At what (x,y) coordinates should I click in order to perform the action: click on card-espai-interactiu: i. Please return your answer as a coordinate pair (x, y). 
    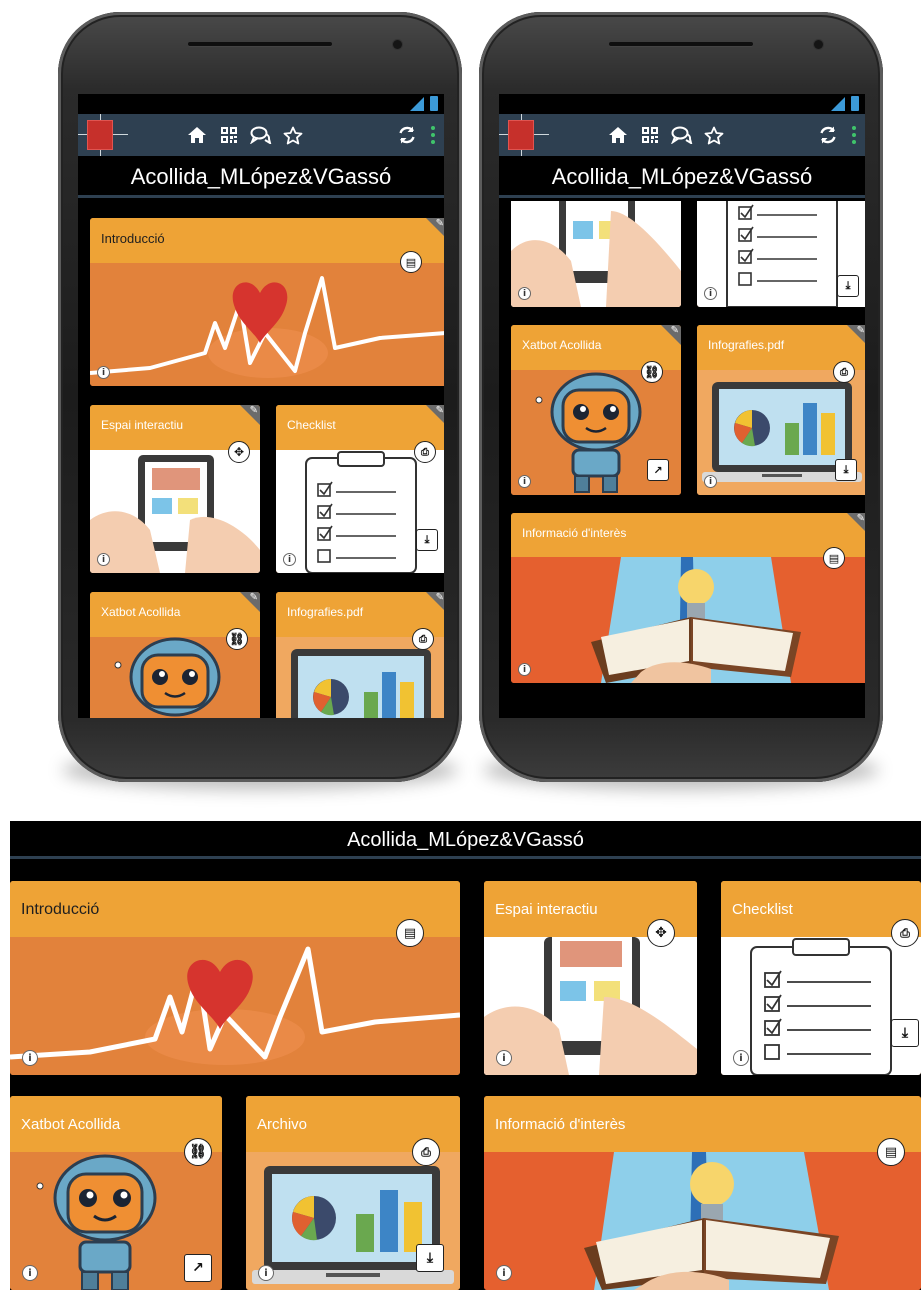
    Looking at the image, I should click on (596, 254).